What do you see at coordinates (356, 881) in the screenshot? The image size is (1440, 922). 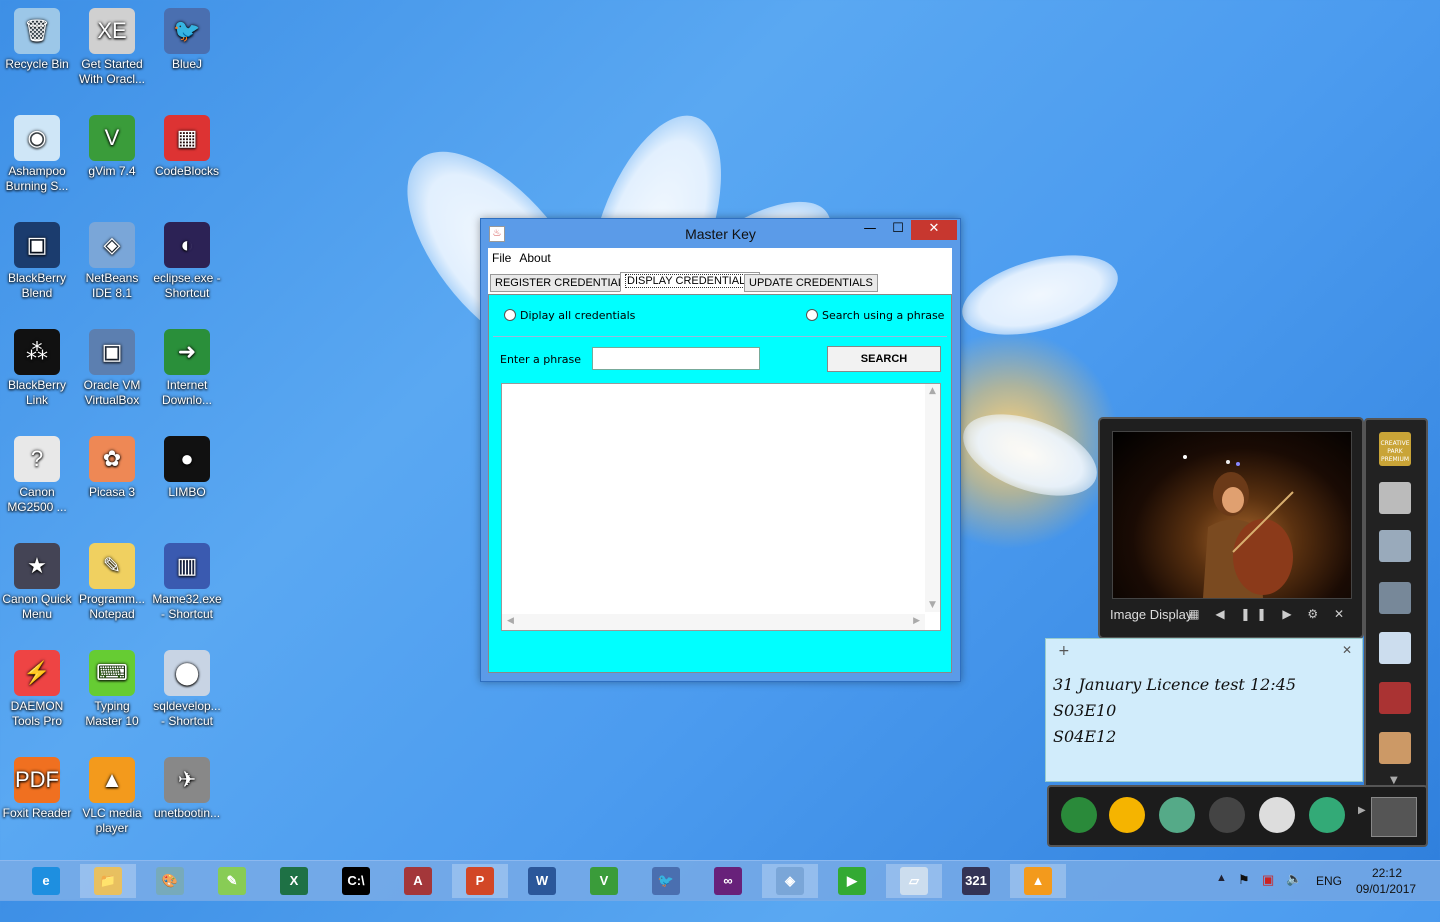 I see `taskbar-command-prompt: C:\` at bounding box center [356, 881].